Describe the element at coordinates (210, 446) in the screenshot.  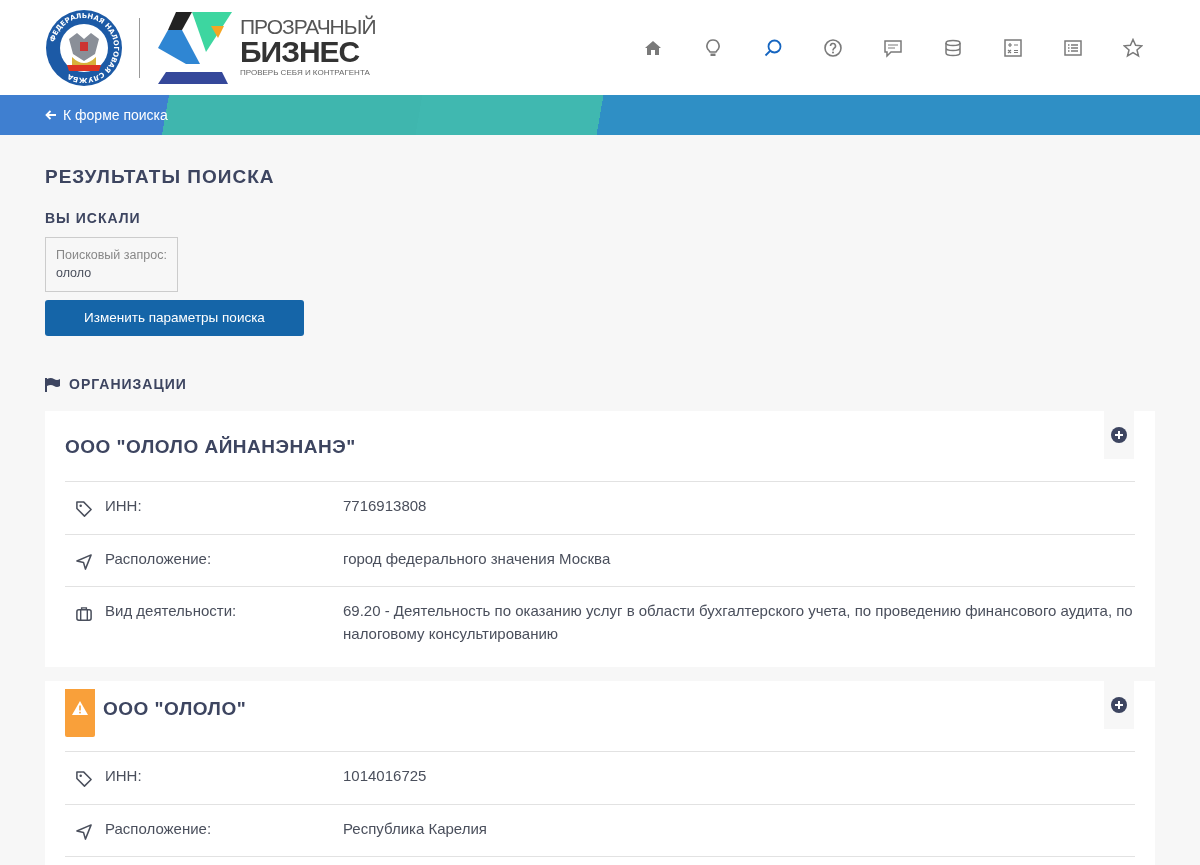
I see `organization-name: ООО "ОЛОЛО АЙНАНЭНАНЭ"` at that location.